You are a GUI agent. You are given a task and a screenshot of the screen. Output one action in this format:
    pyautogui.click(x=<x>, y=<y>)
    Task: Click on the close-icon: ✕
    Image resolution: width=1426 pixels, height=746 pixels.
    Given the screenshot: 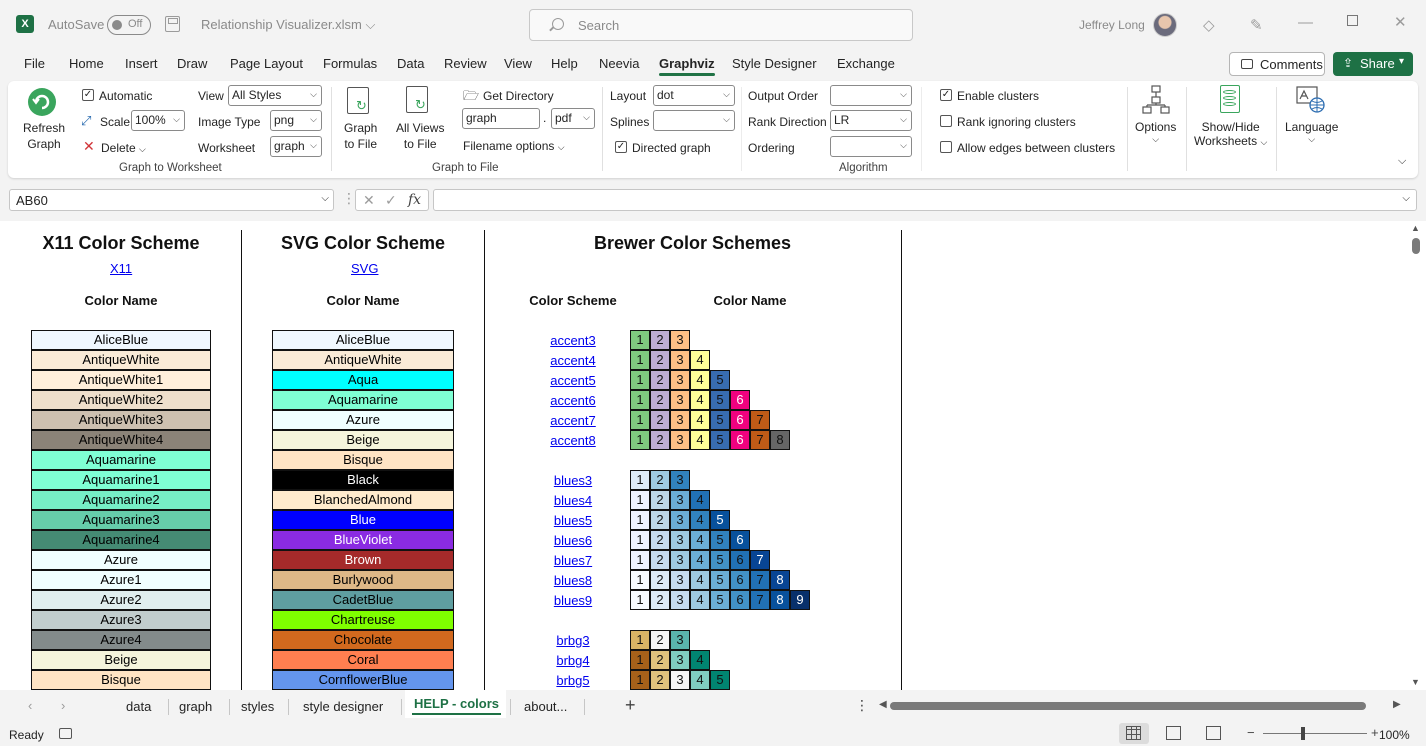 What is the action you would take?
    pyautogui.click(x=1400, y=22)
    